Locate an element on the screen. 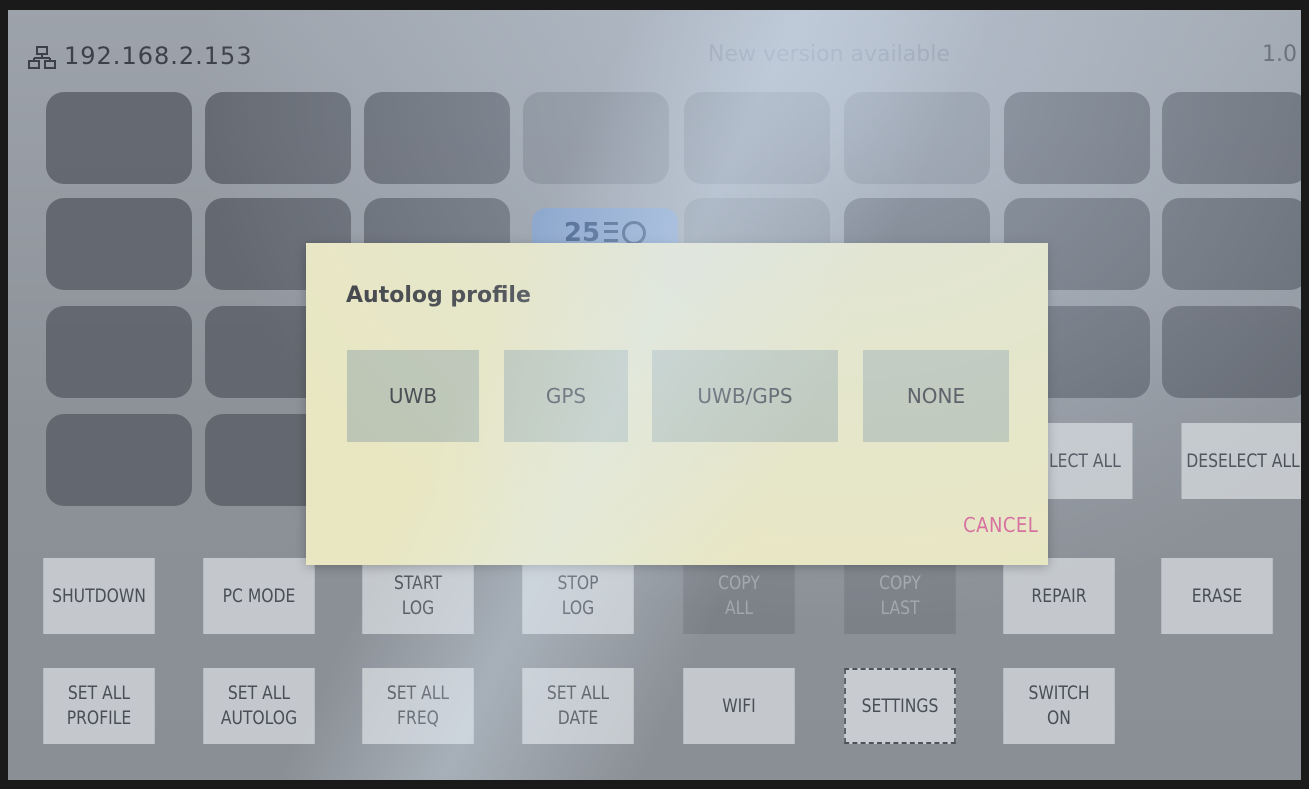  copy-last-button: COPY LAST is located at coordinates (900, 596).